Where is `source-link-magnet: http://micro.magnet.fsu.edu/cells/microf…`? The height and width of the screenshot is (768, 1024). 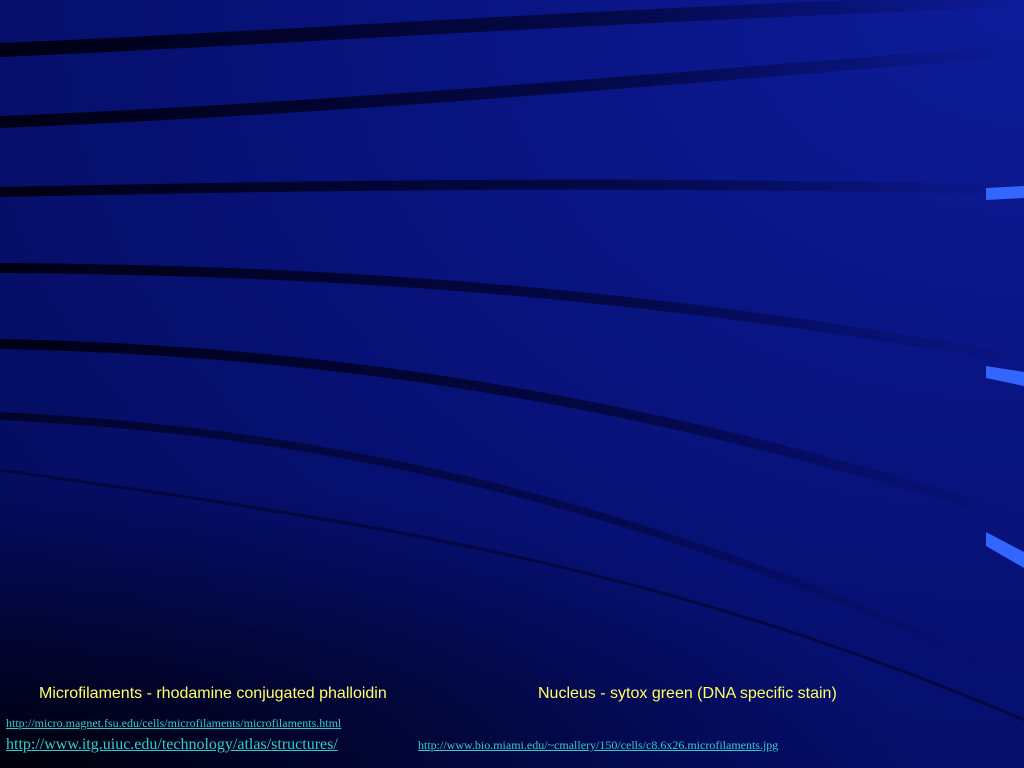 source-link-magnet: http://micro.magnet.fsu.edu/cells/microf… is located at coordinates (173, 723).